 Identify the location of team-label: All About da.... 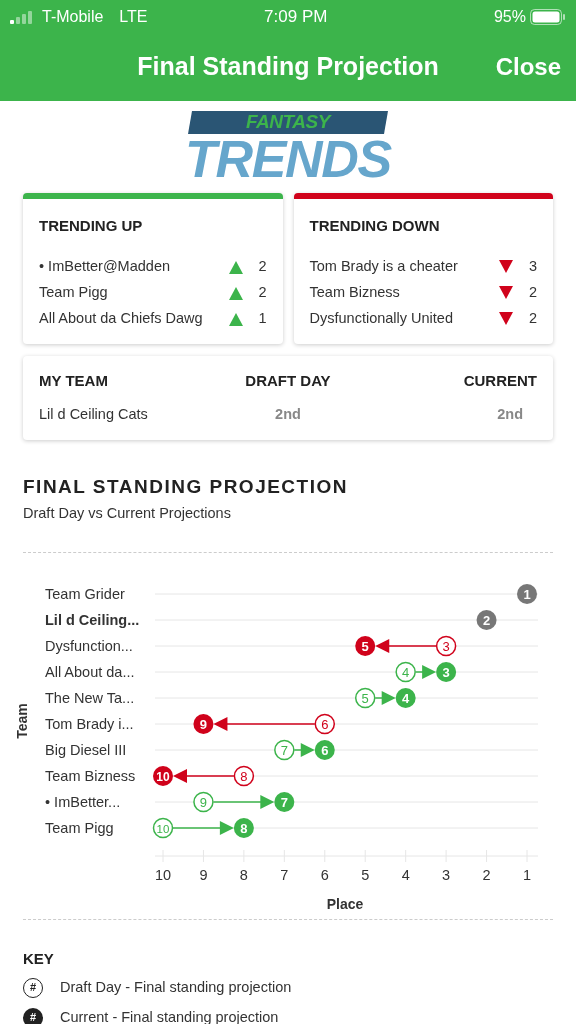
(90, 672).